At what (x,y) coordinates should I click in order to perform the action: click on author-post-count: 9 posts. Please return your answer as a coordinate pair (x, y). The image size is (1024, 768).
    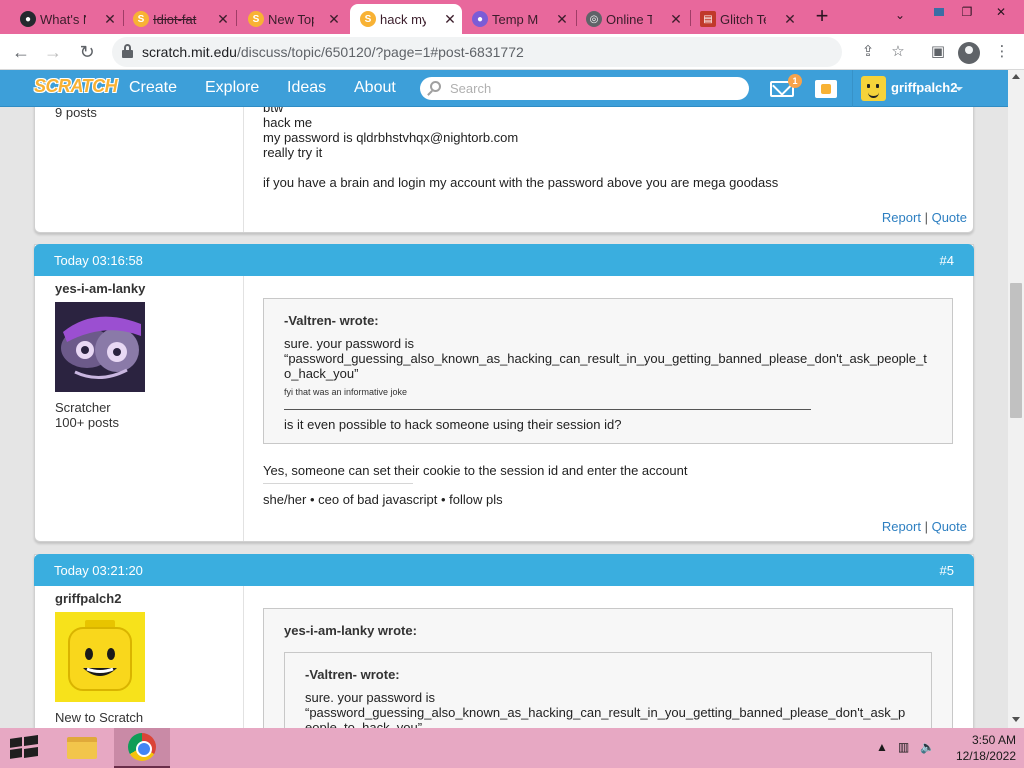
    Looking at the image, I should click on (76, 113).